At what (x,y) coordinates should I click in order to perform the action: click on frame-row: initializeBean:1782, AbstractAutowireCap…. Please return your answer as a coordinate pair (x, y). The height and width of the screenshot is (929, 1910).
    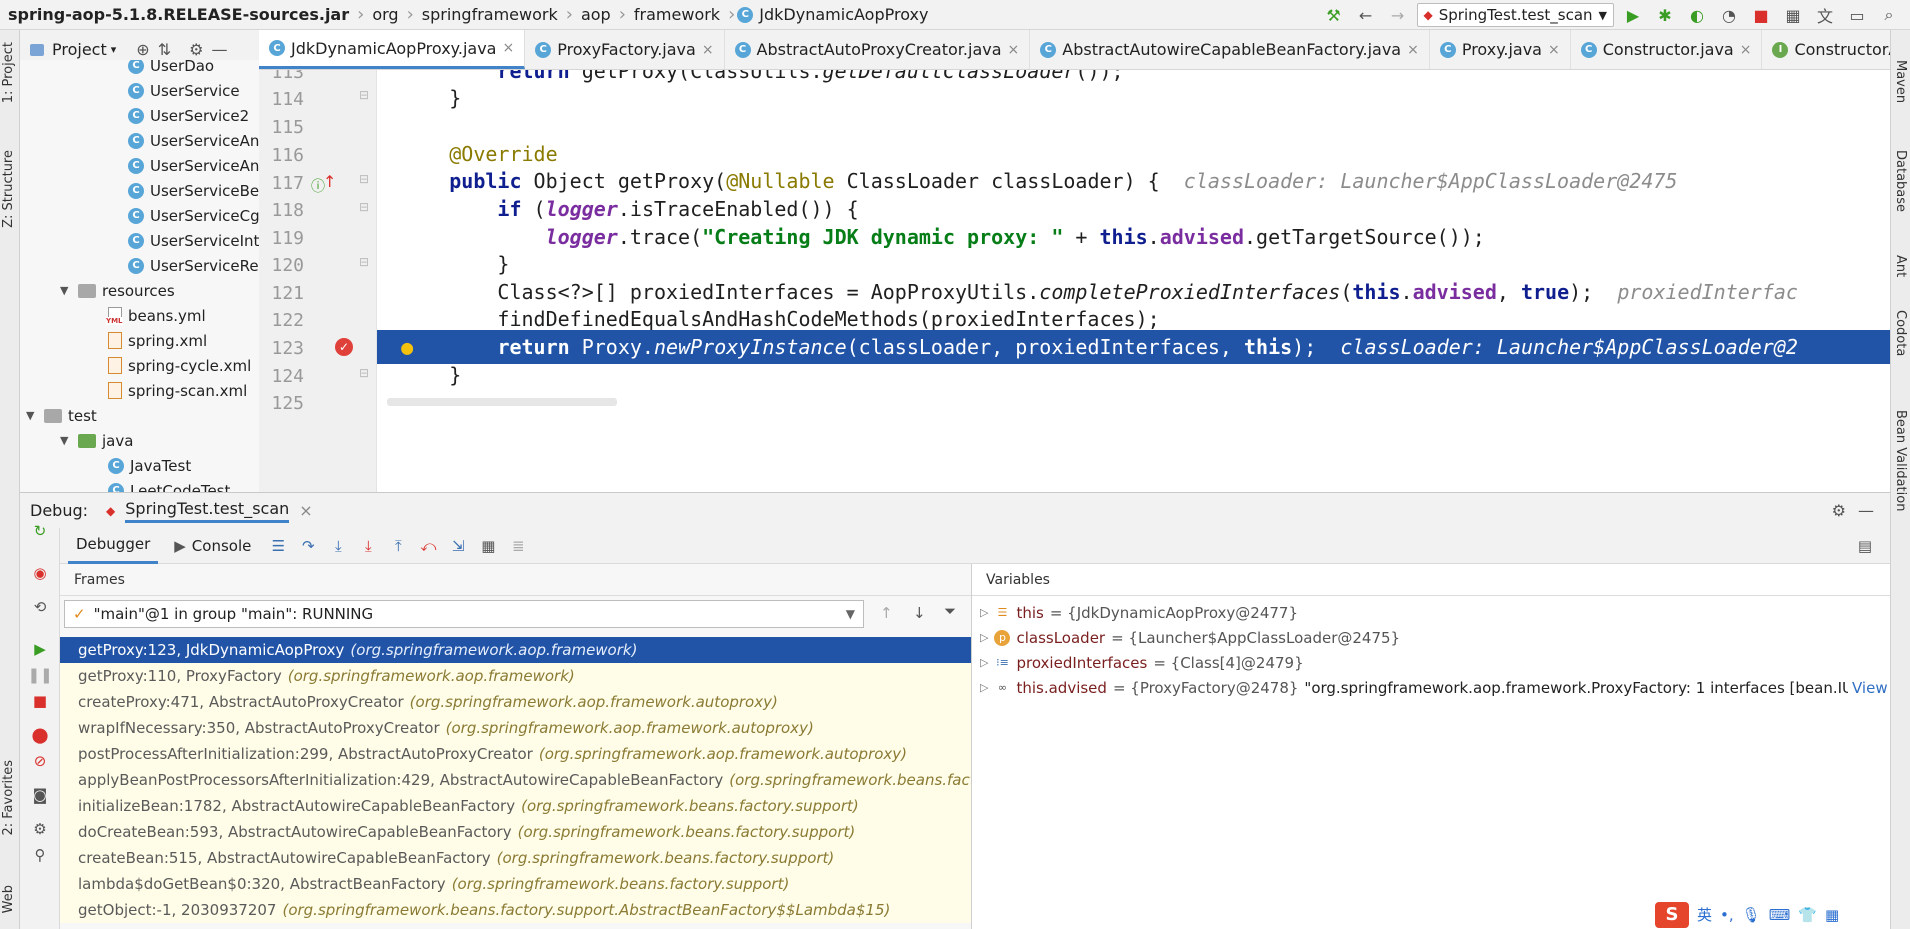
    Looking at the image, I should click on (515, 806).